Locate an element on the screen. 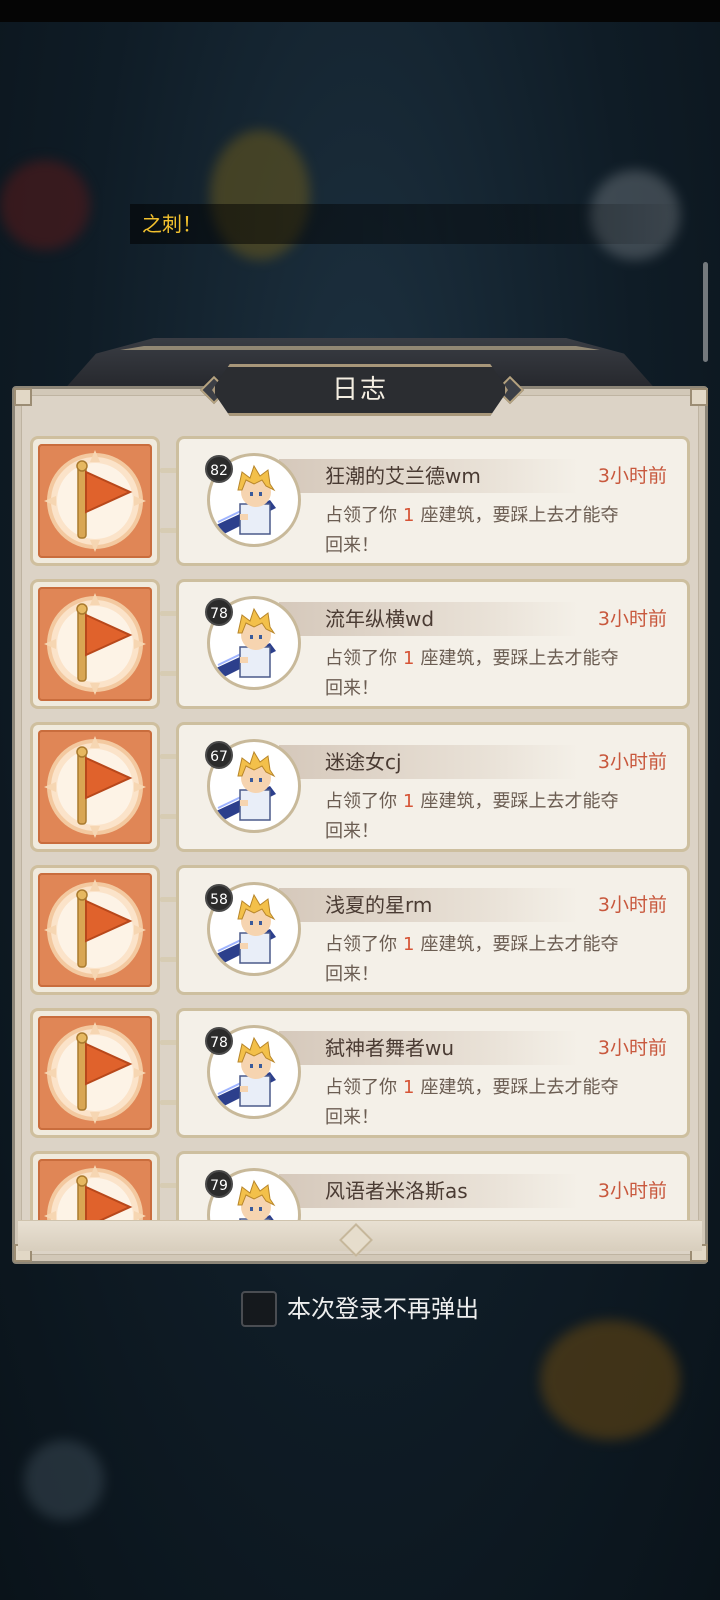 The height and width of the screenshot is (1600, 720). log-entry: 82 狂潮的艾兰德wm 3小时前 占领了你 1 座建筑，要踩上去才能夺 回来！ is located at coordinates (360, 498).